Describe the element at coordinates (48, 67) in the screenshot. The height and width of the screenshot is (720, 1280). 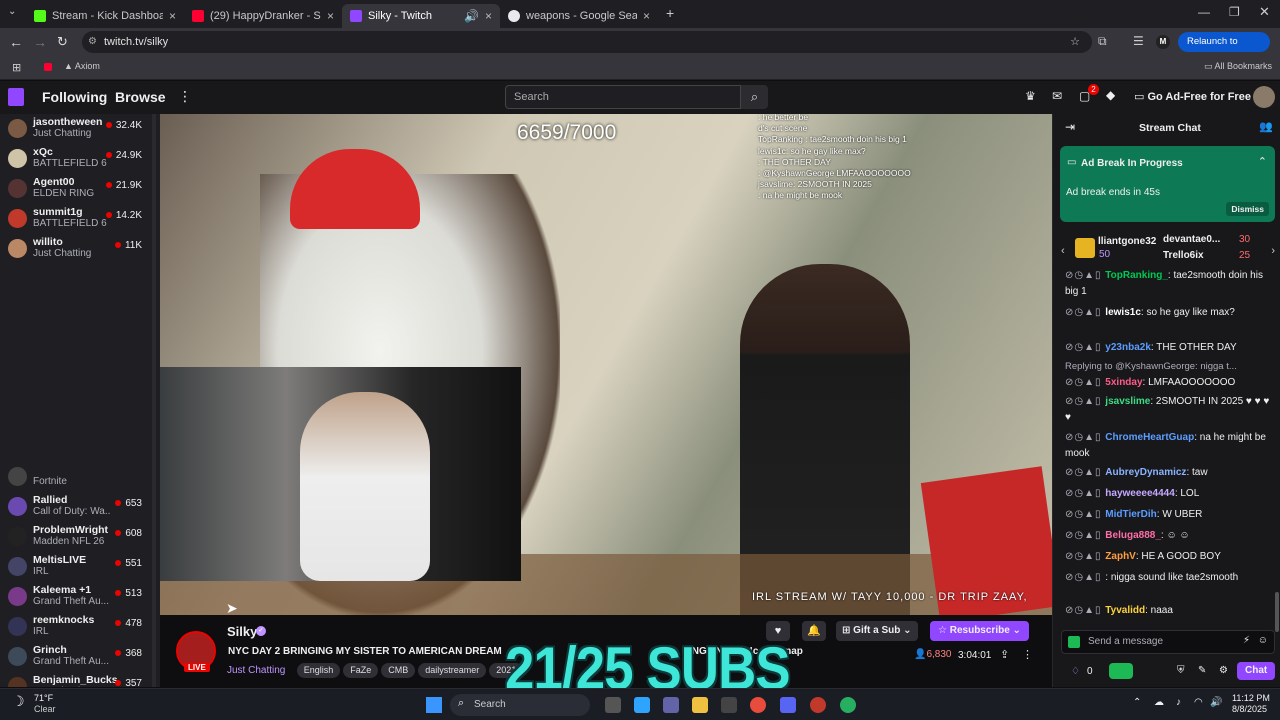
I see `youtube-bookmark-icon` at that location.